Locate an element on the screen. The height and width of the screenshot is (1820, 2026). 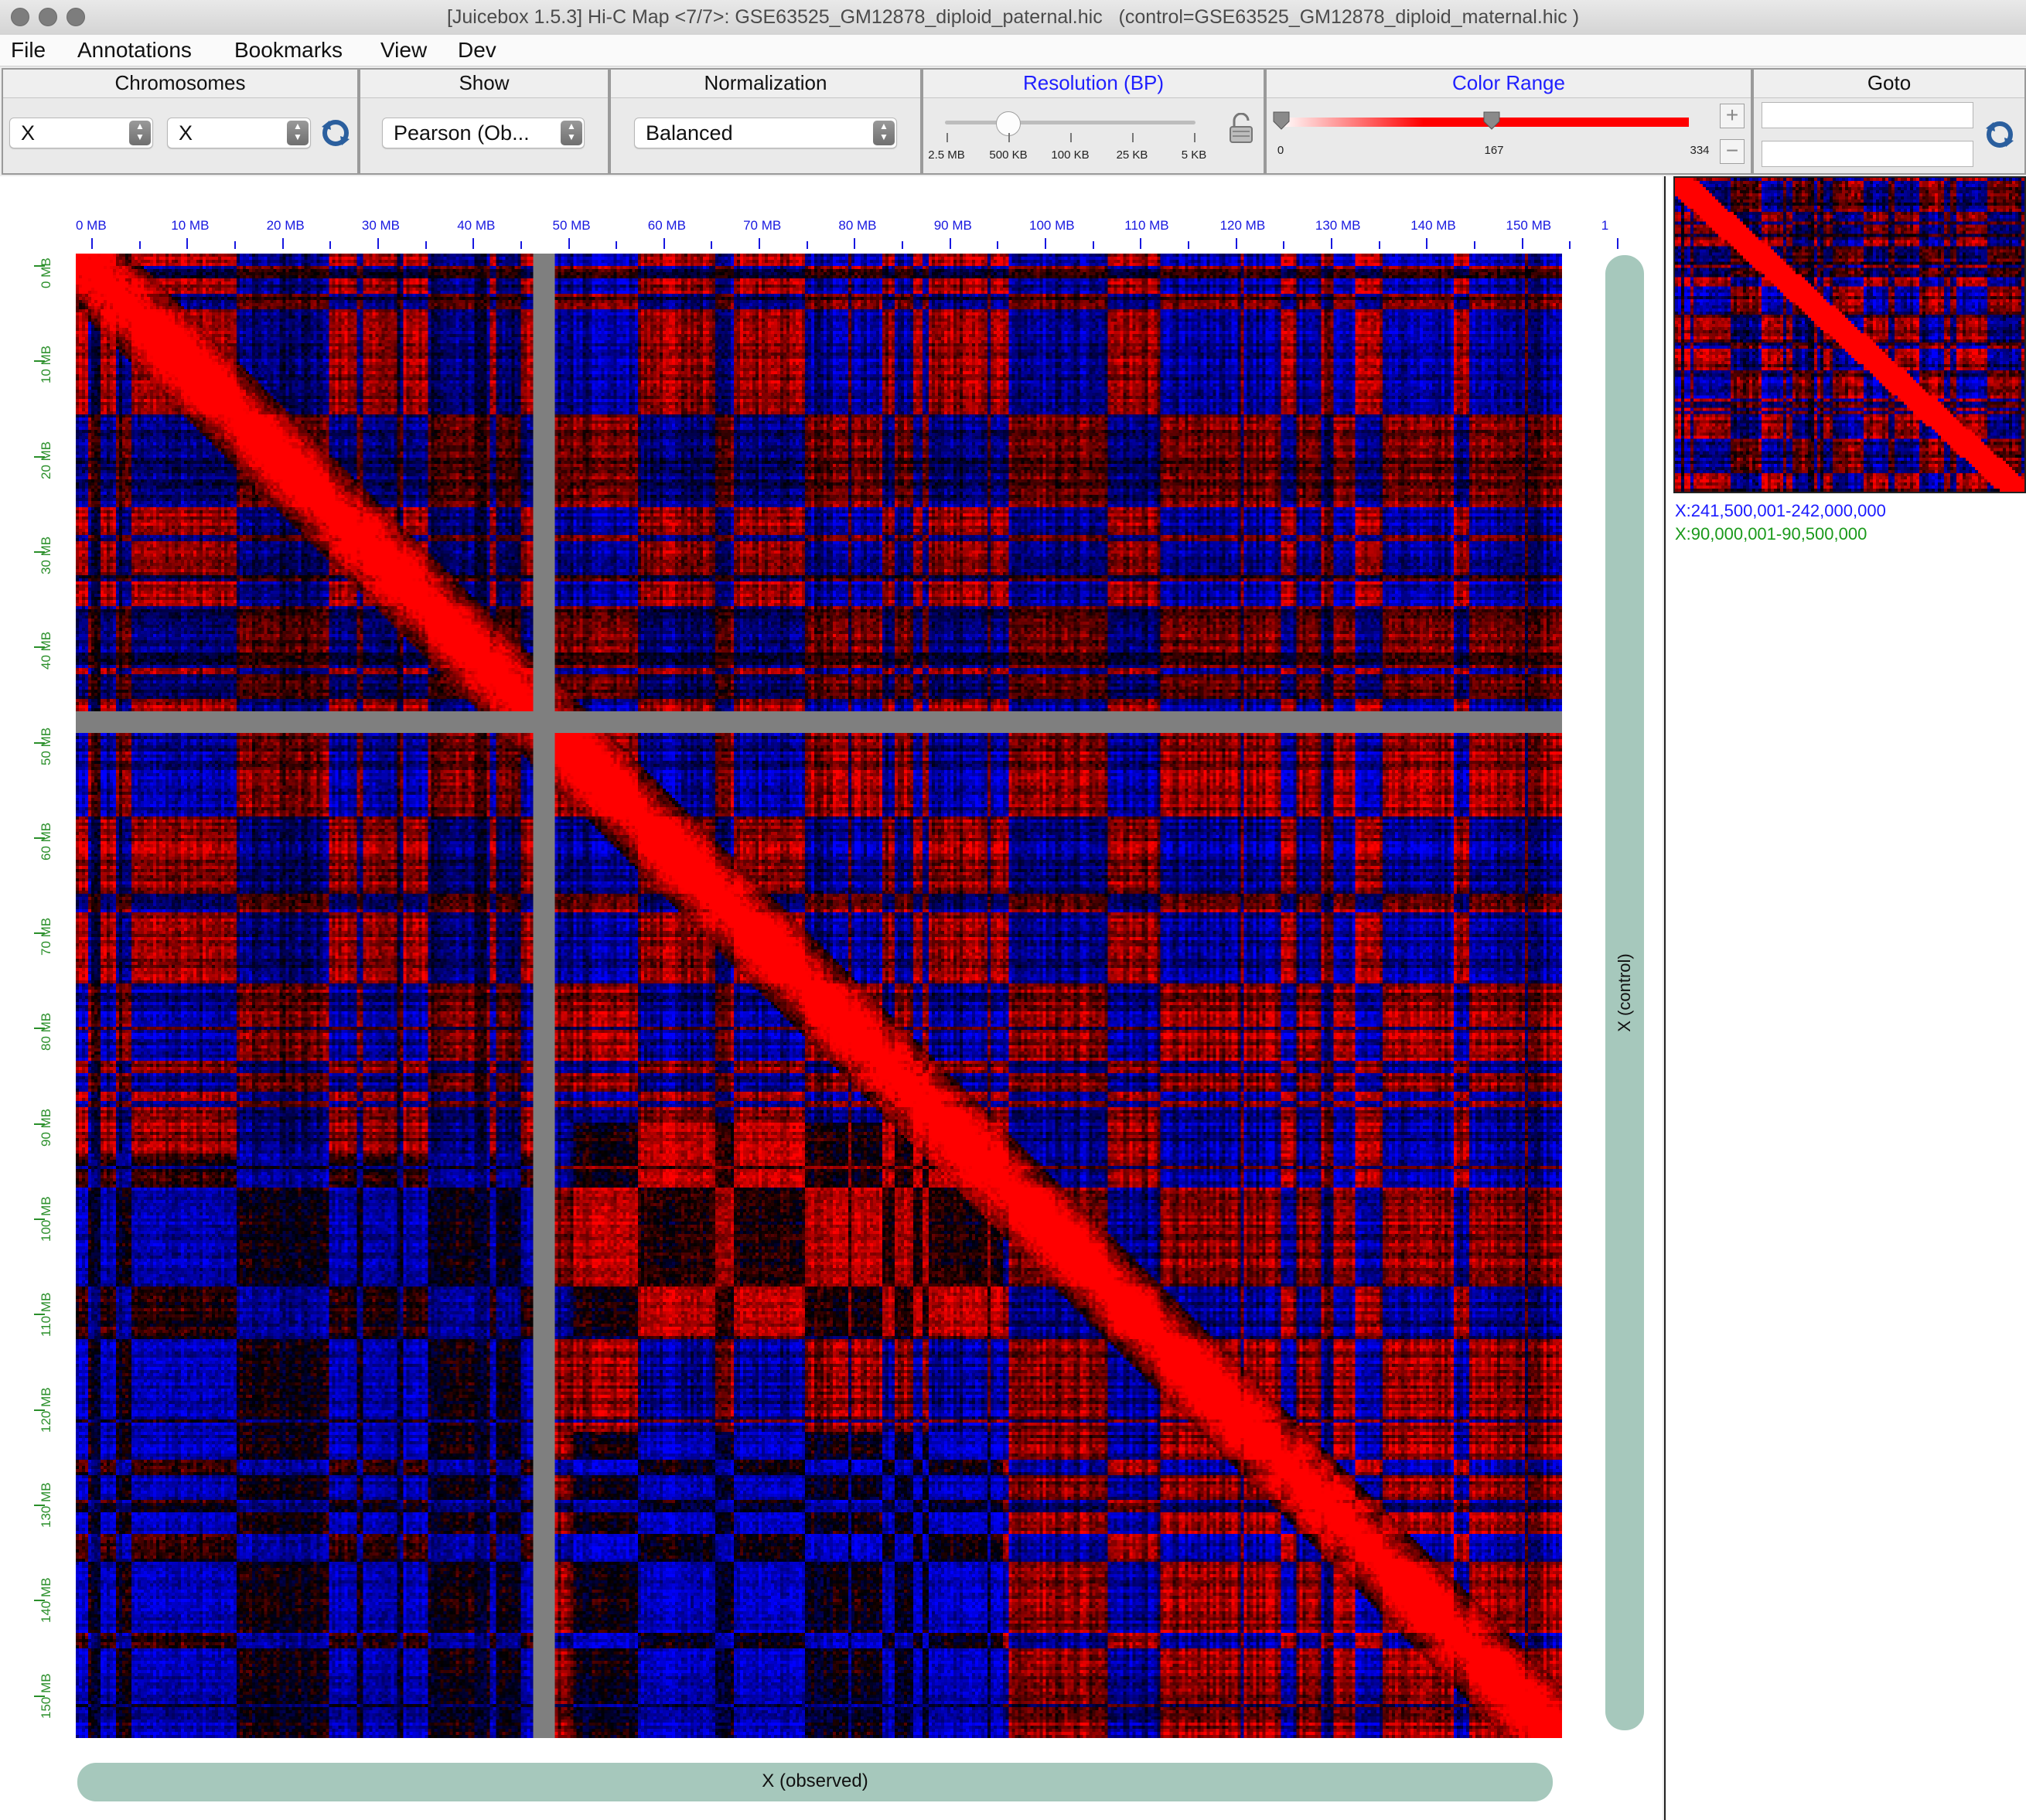
x-tick-label: 50 MB is located at coordinates (571, 225).